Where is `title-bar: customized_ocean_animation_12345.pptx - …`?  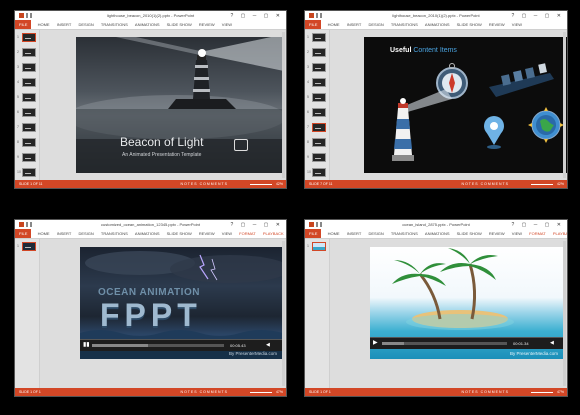
title-bar: customized_ocean_animation_12345.pptx - … is located at coordinates (150, 224).